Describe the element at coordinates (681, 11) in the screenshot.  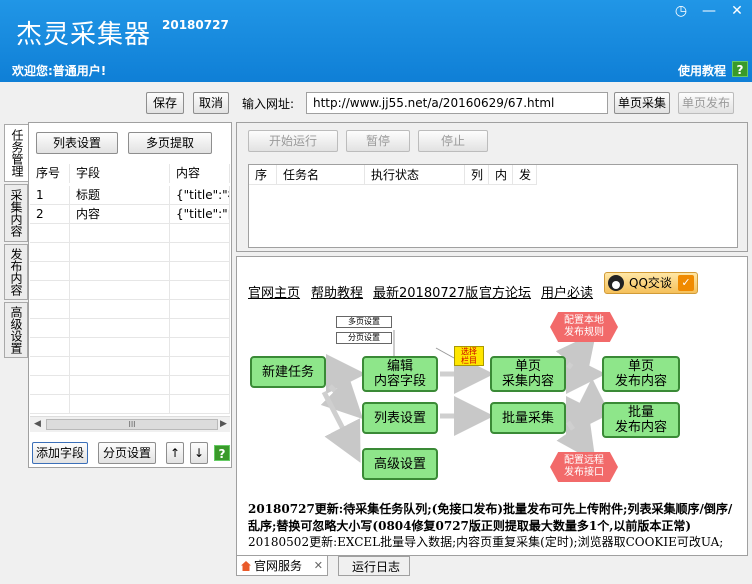
I see `clock-icon: ◷` at that location.